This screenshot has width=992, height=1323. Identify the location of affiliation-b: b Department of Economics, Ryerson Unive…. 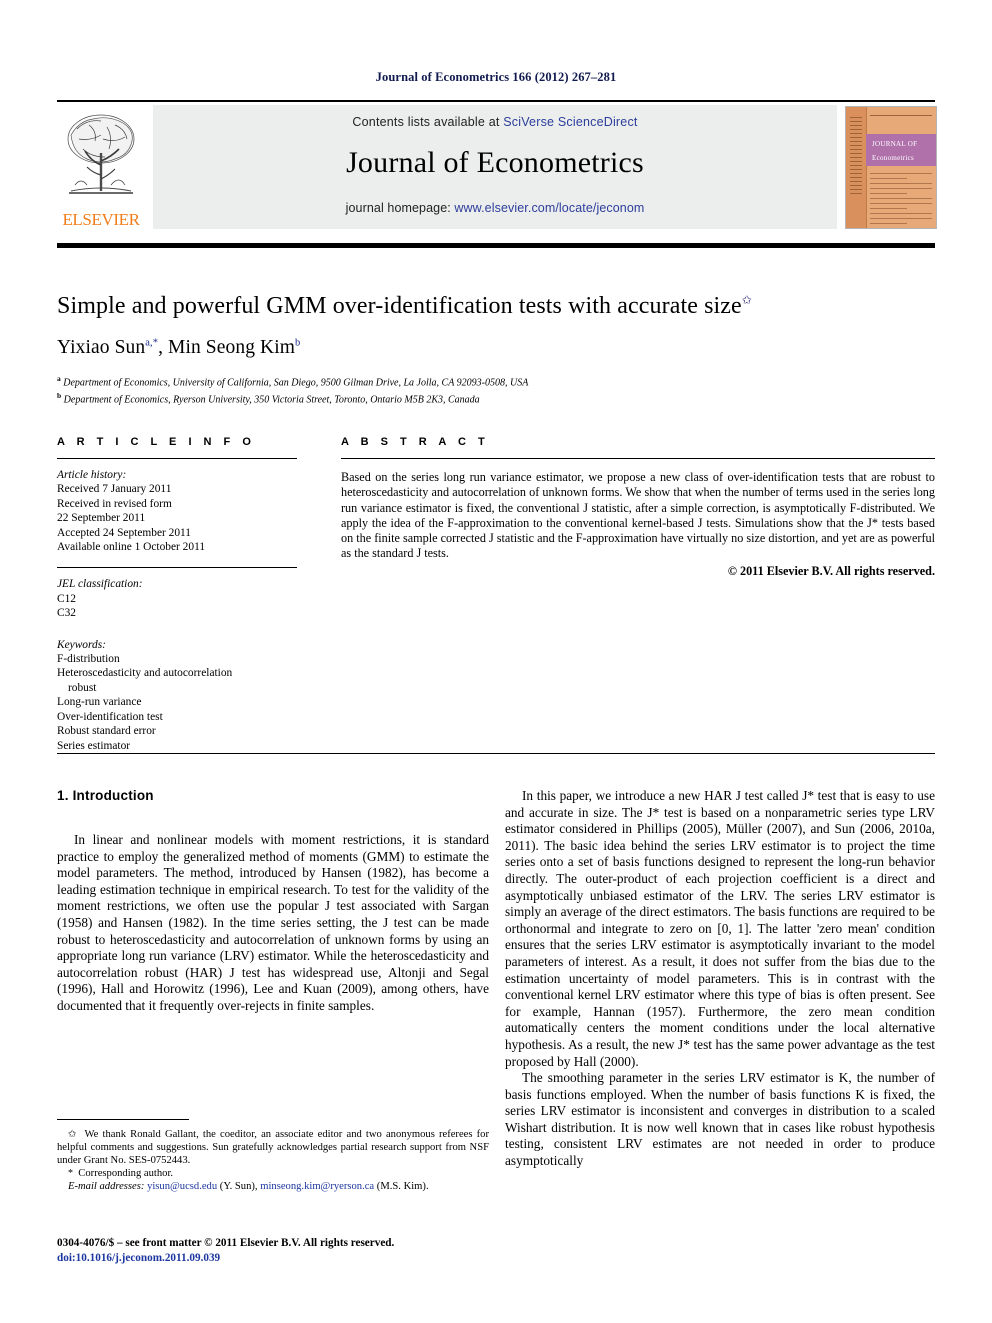
(496, 397).